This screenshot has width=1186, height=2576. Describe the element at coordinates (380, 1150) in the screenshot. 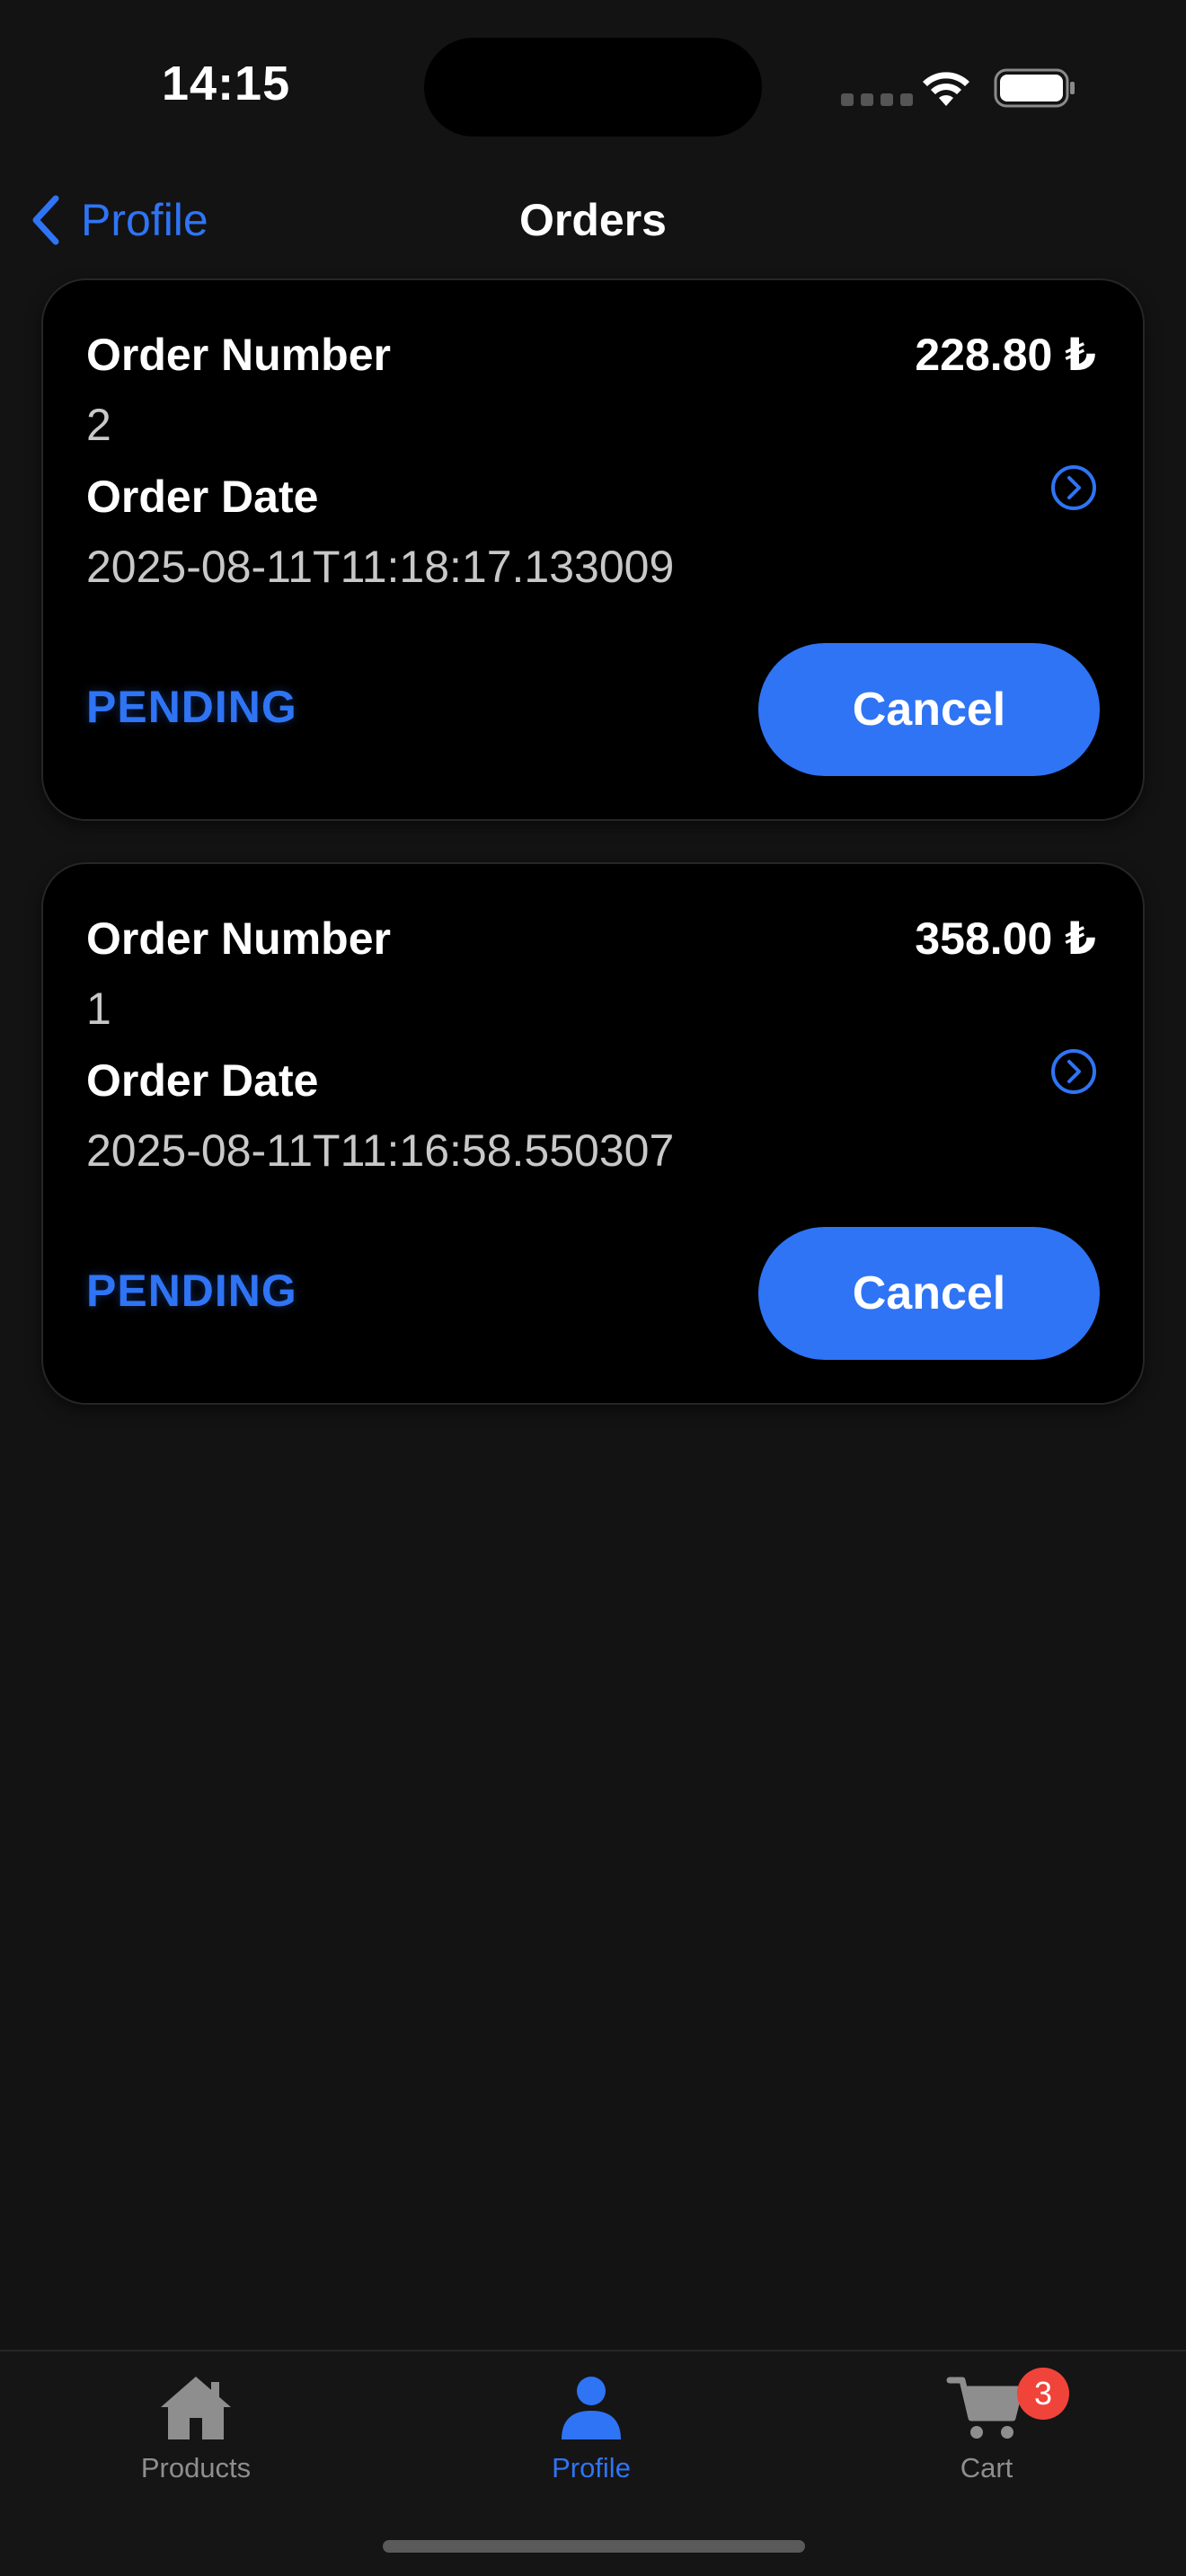

I see `order-date-value: 2025-08-11T11:16:58.550307` at that location.